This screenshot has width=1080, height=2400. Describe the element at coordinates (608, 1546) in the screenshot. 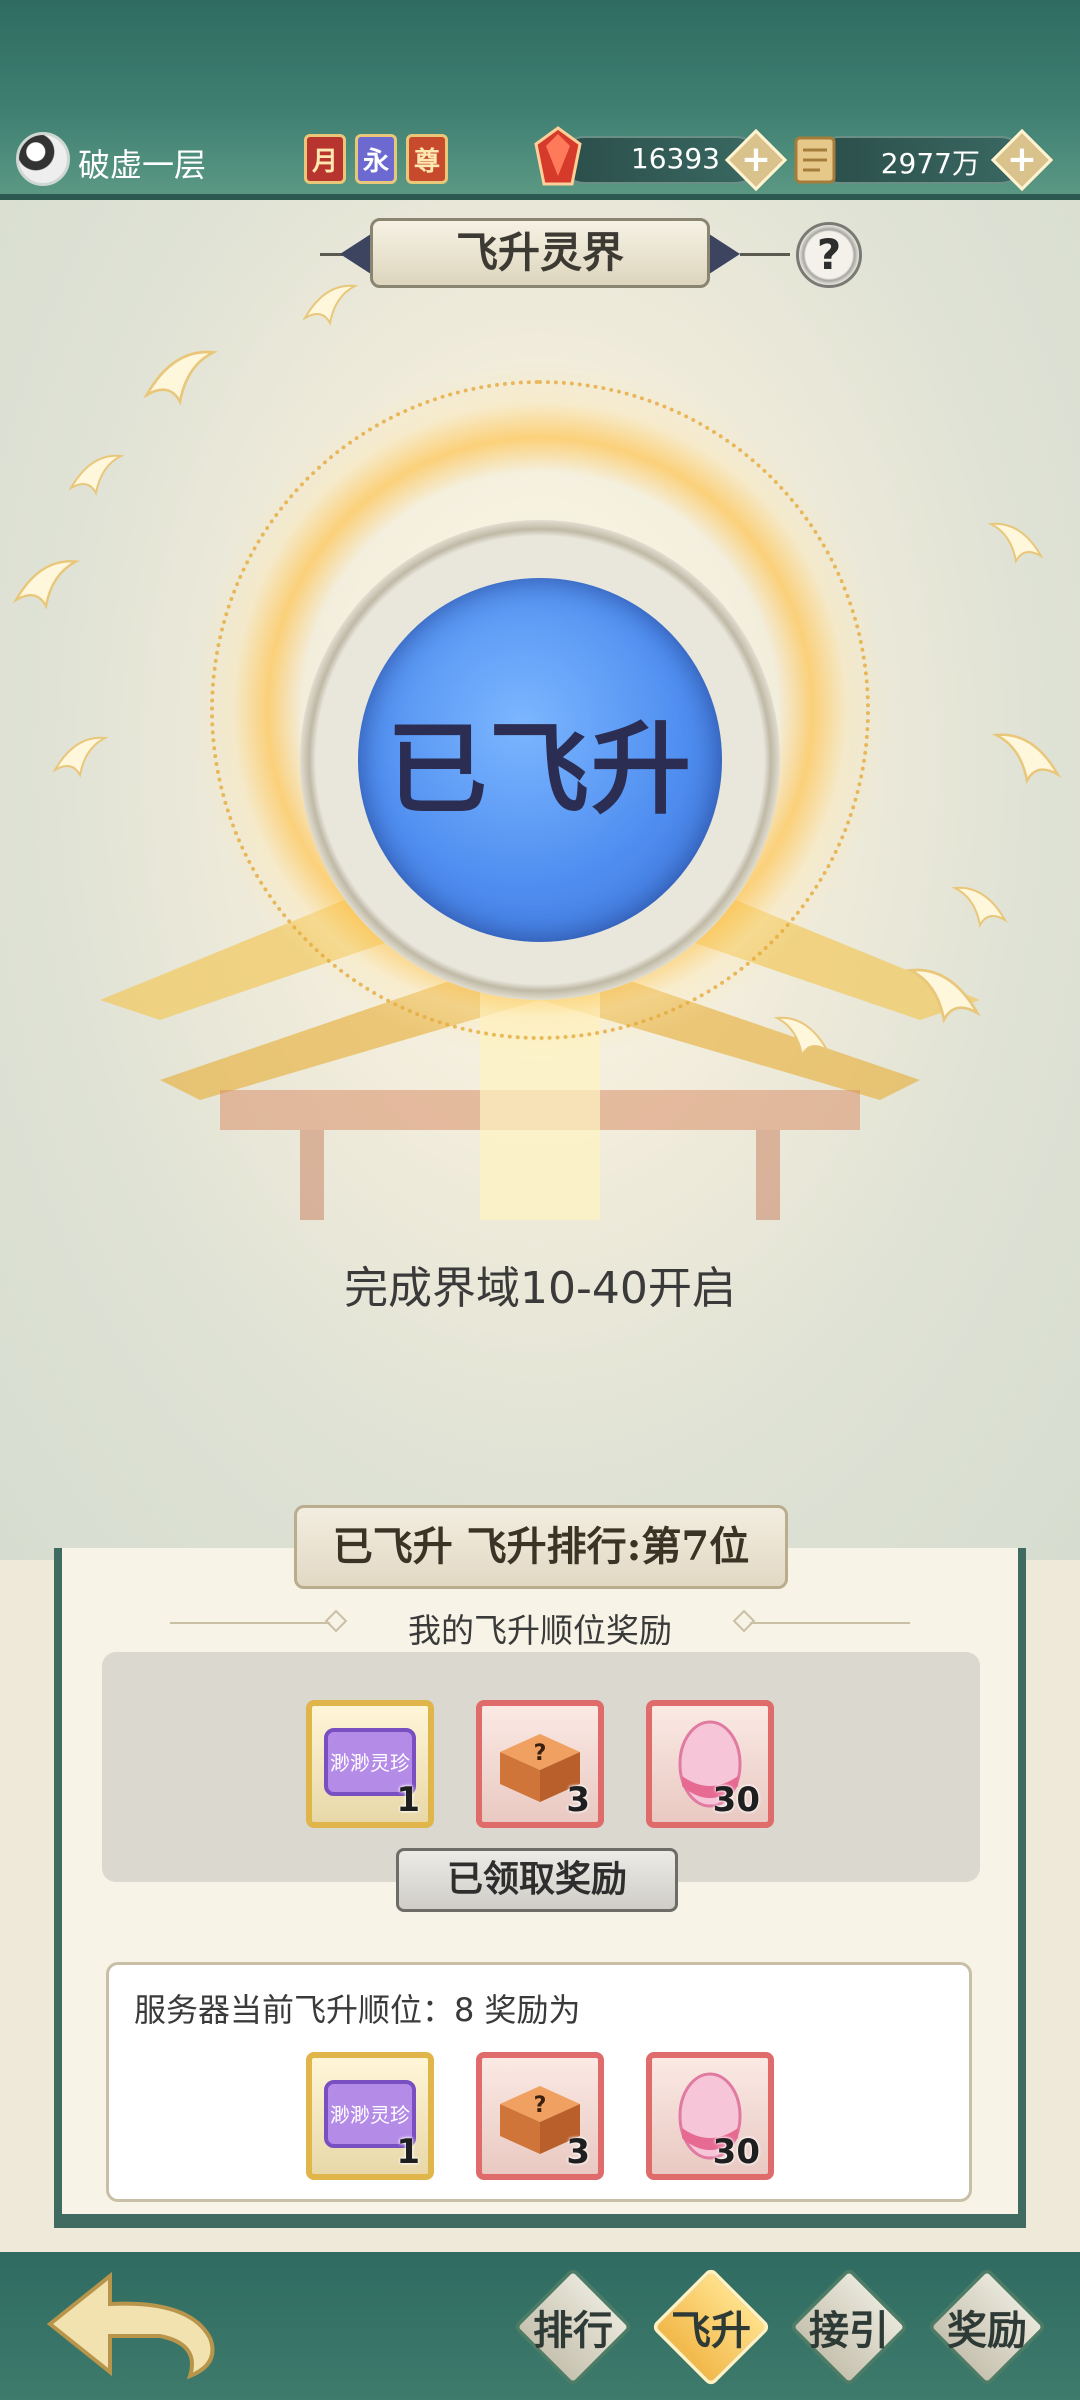

I see `rank-position: 飞升排行:第7位` at that location.